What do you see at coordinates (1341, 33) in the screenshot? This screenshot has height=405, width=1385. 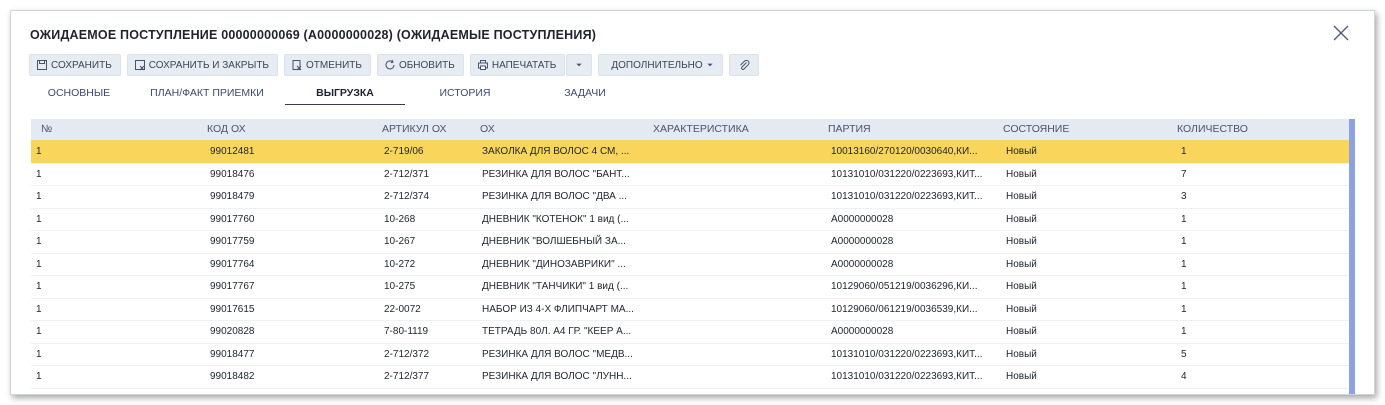 I see `close-icon` at bounding box center [1341, 33].